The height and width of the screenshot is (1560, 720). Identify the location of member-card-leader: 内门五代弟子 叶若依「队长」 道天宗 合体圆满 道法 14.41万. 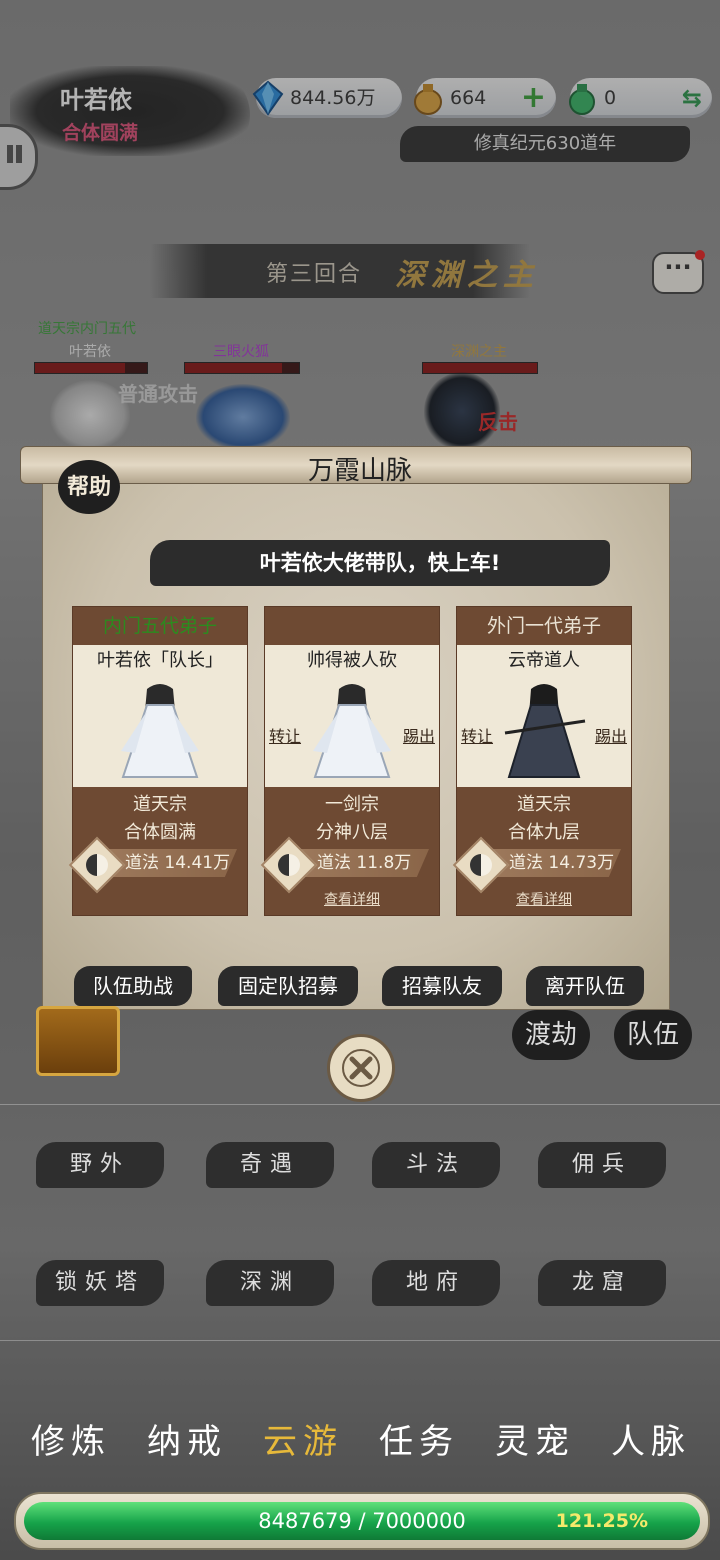
(158, 761).